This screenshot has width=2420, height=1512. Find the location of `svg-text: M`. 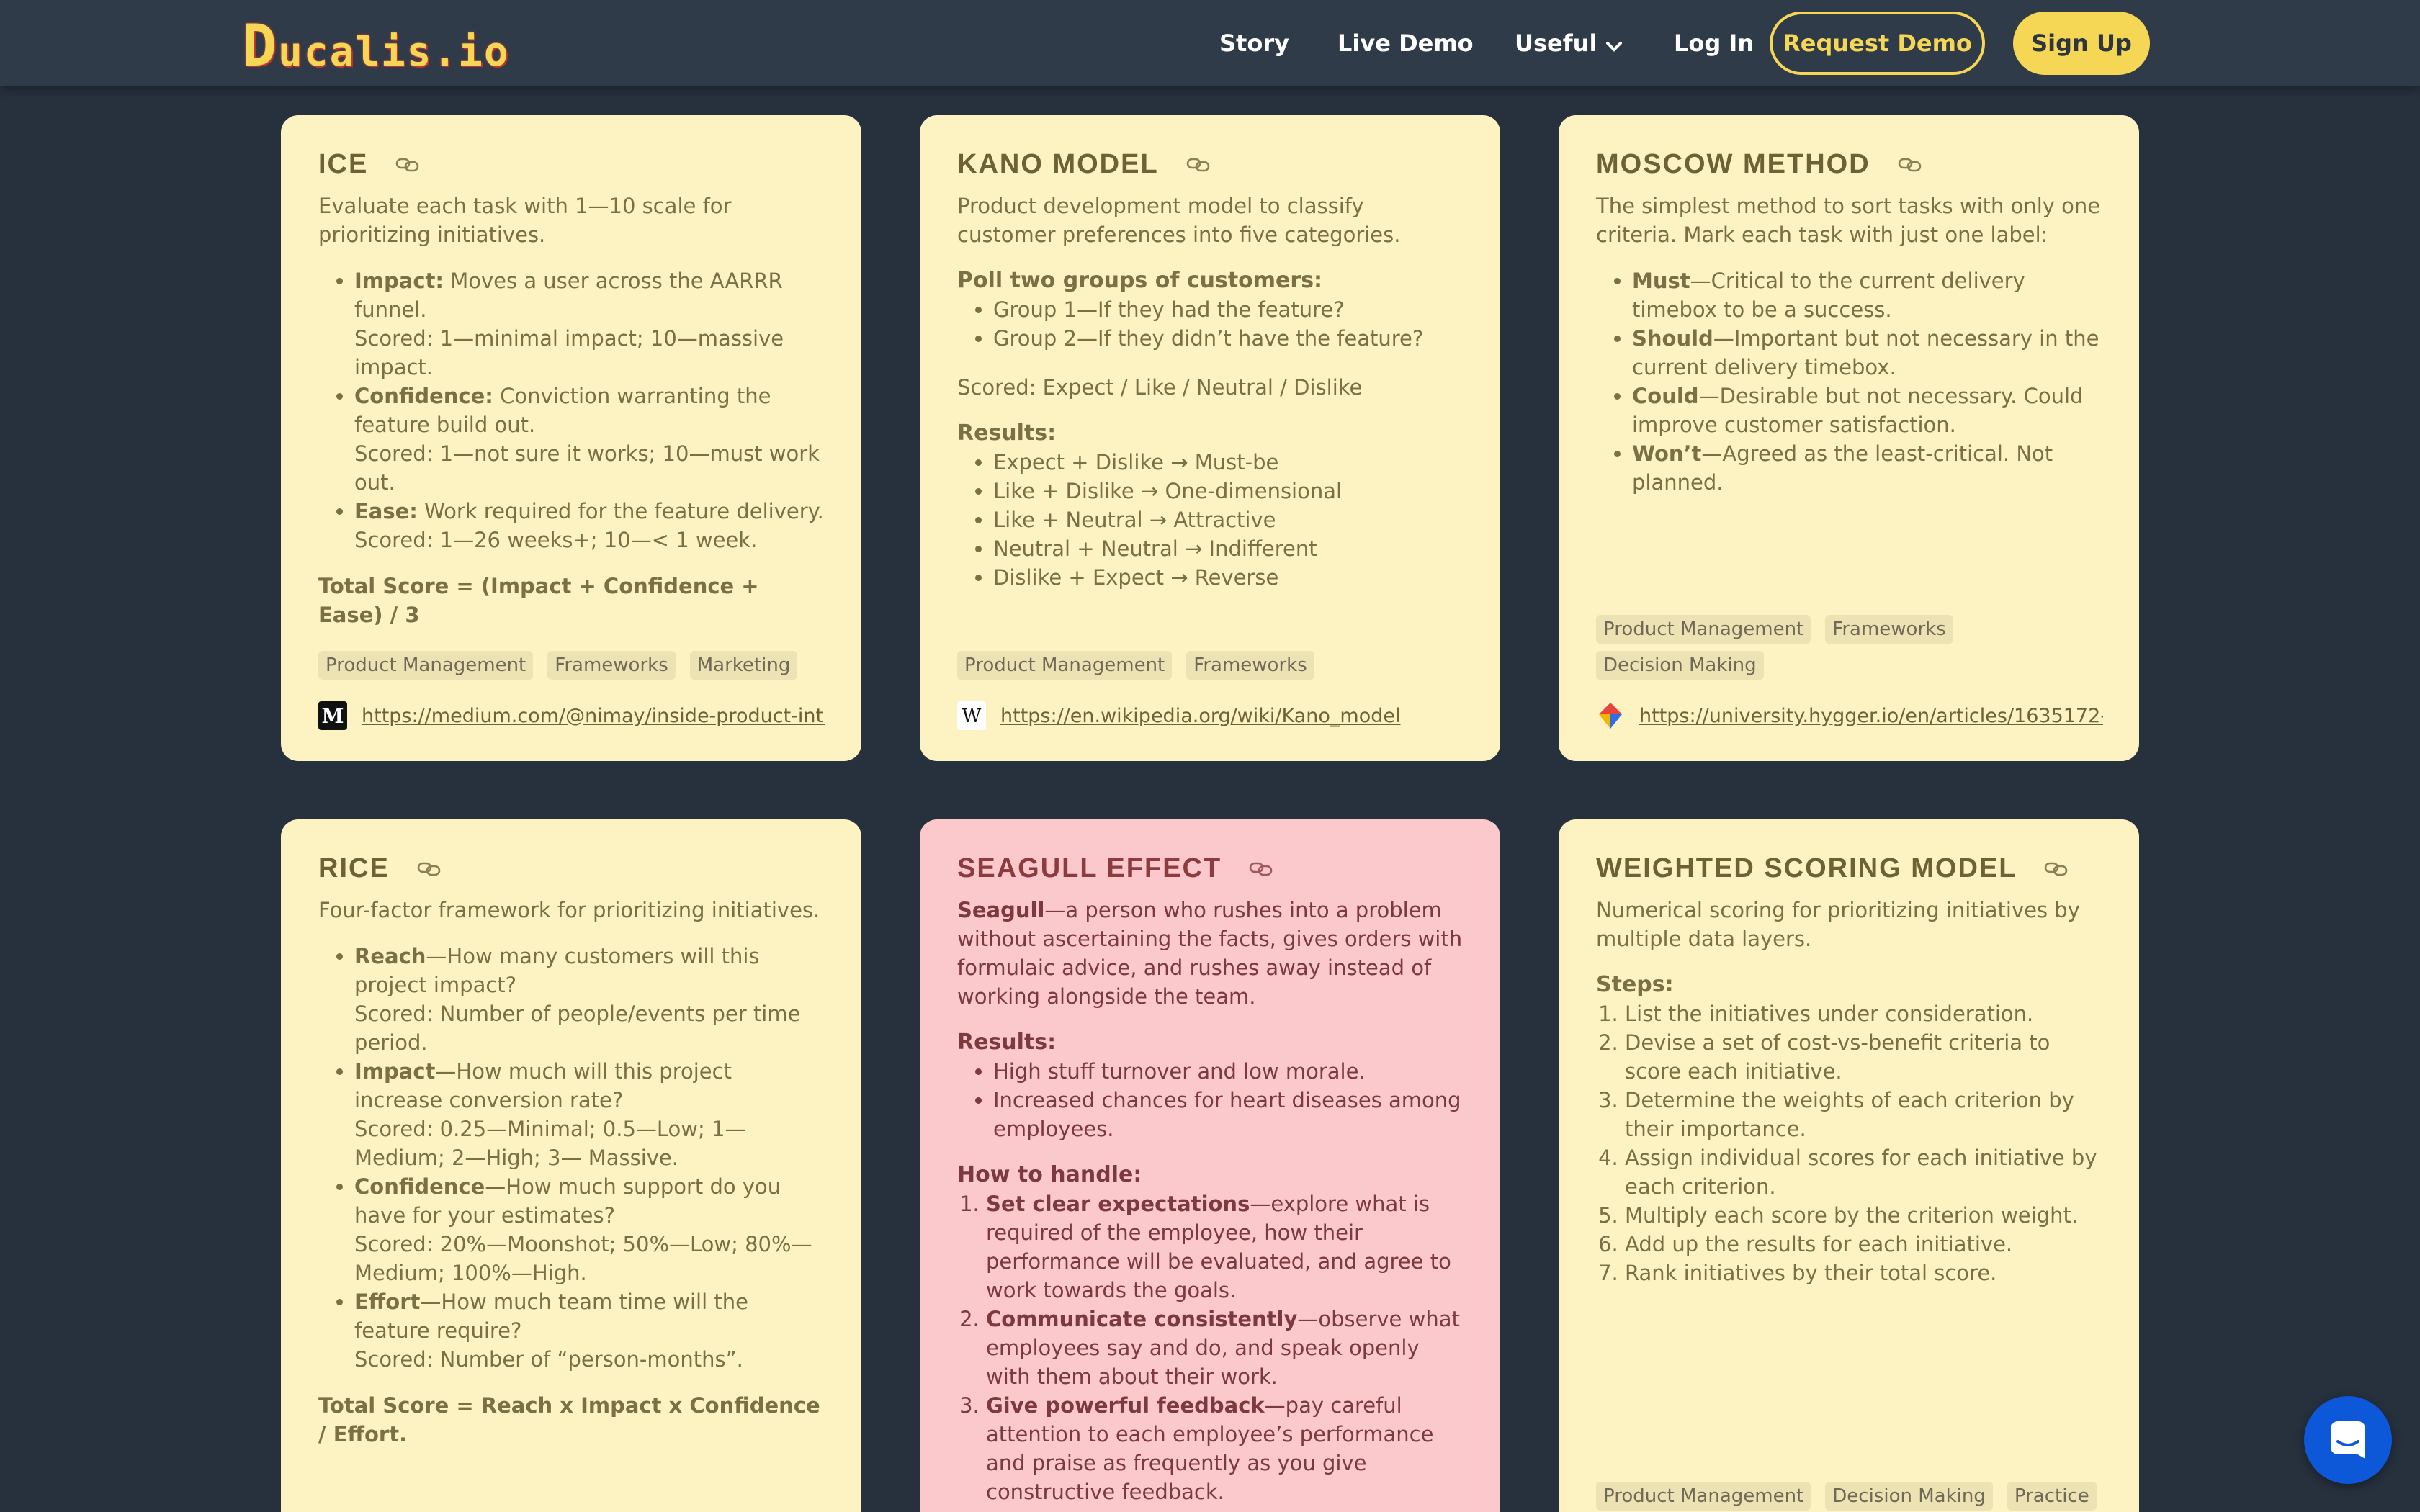

svg-text: M is located at coordinates (333, 716).